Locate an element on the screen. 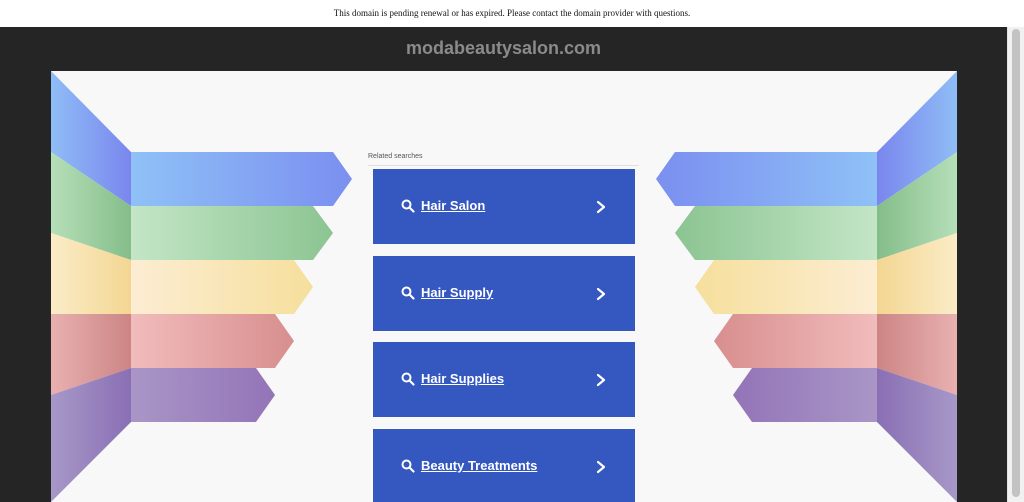 This screenshot has height=502, width=1024. scrollbar is located at coordinates (1015, 264).